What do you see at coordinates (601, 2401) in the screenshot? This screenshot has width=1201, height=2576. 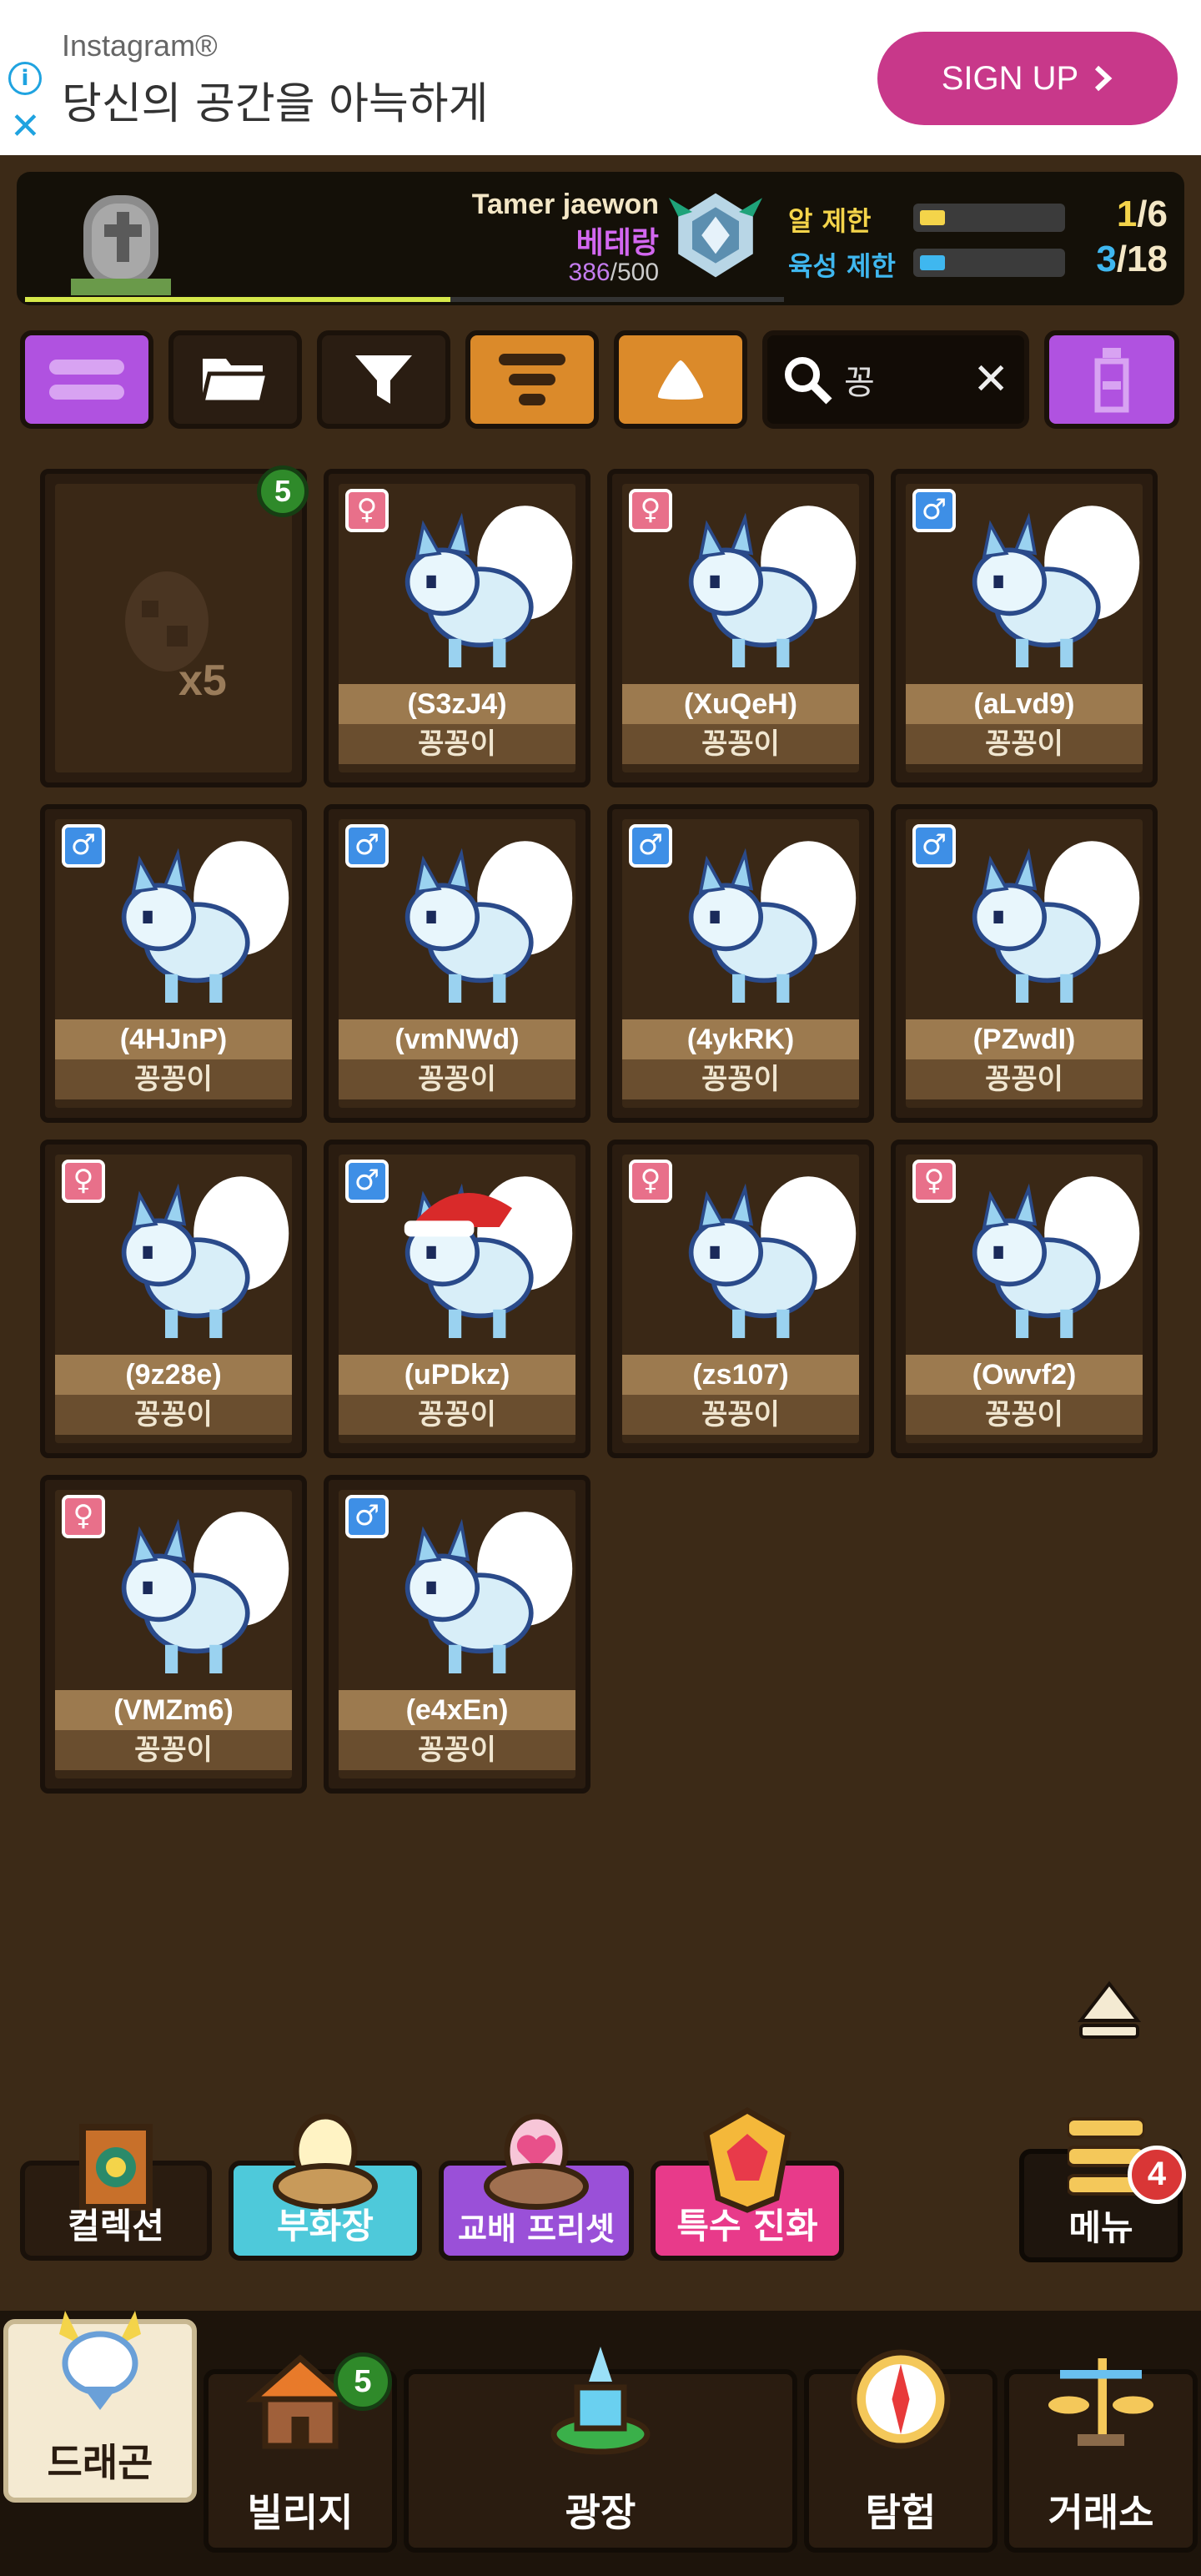 I see `fountain-icon` at bounding box center [601, 2401].